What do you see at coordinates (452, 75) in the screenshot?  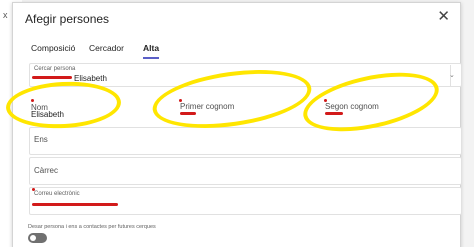 I see `chevron-down-icon: ⌄` at bounding box center [452, 75].